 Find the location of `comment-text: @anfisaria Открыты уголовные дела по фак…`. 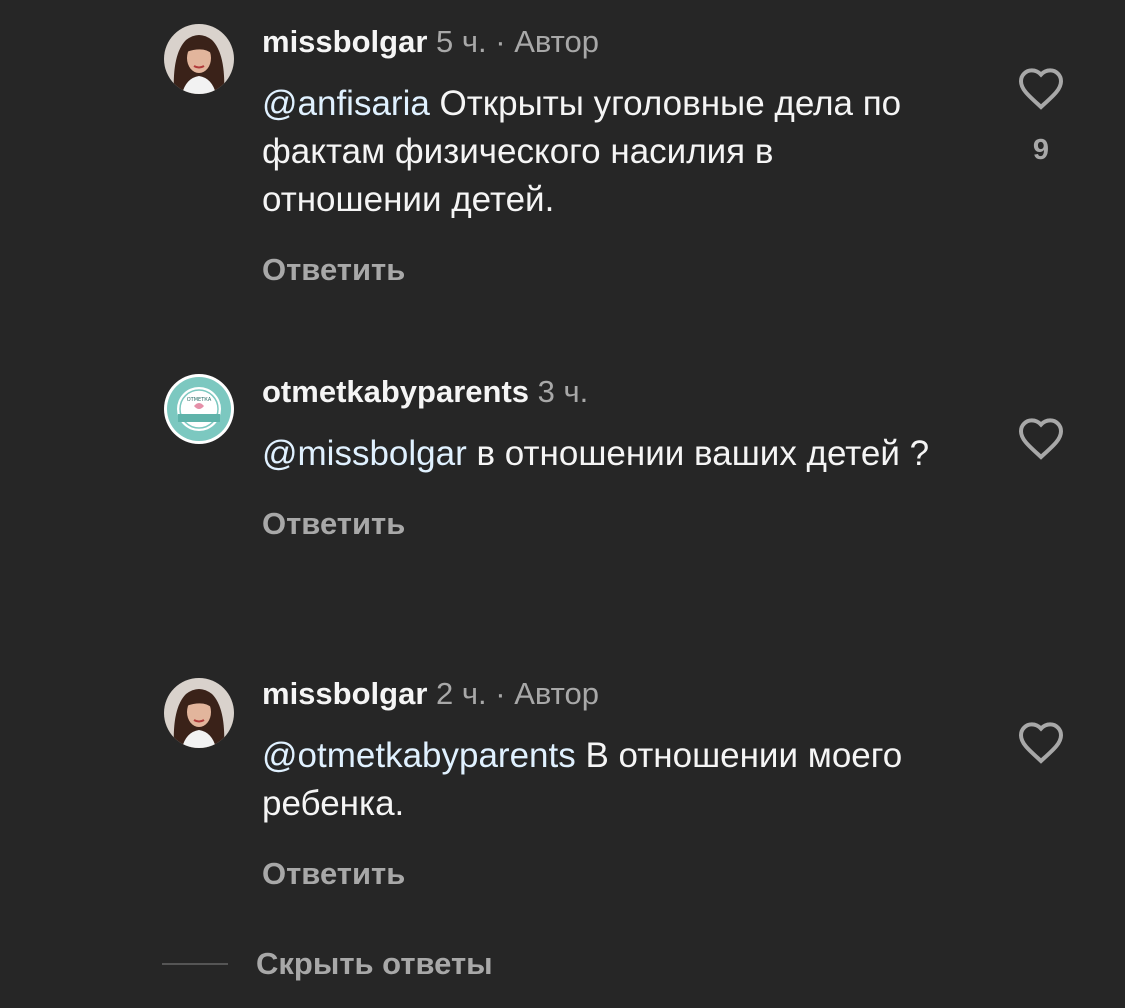

comment-text: @anfisaria Открыты уголовные дела по фак… is located at coordinates (607, 152).